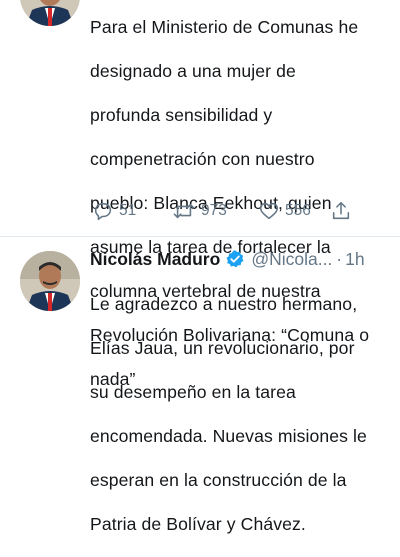  Describe the element at coordinates (184, 211) in the screenshot. I see `retweet-icon` at that location.